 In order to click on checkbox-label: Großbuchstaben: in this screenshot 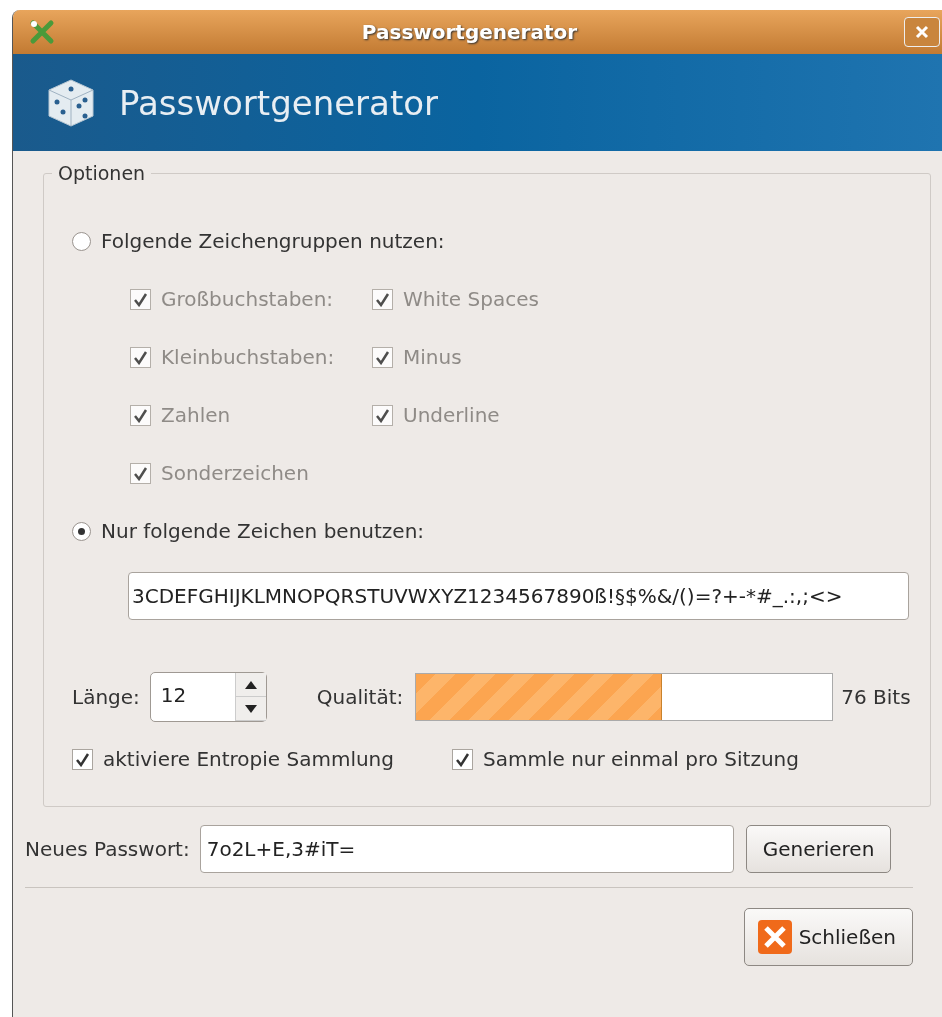, I will do `click(247, 299)`.